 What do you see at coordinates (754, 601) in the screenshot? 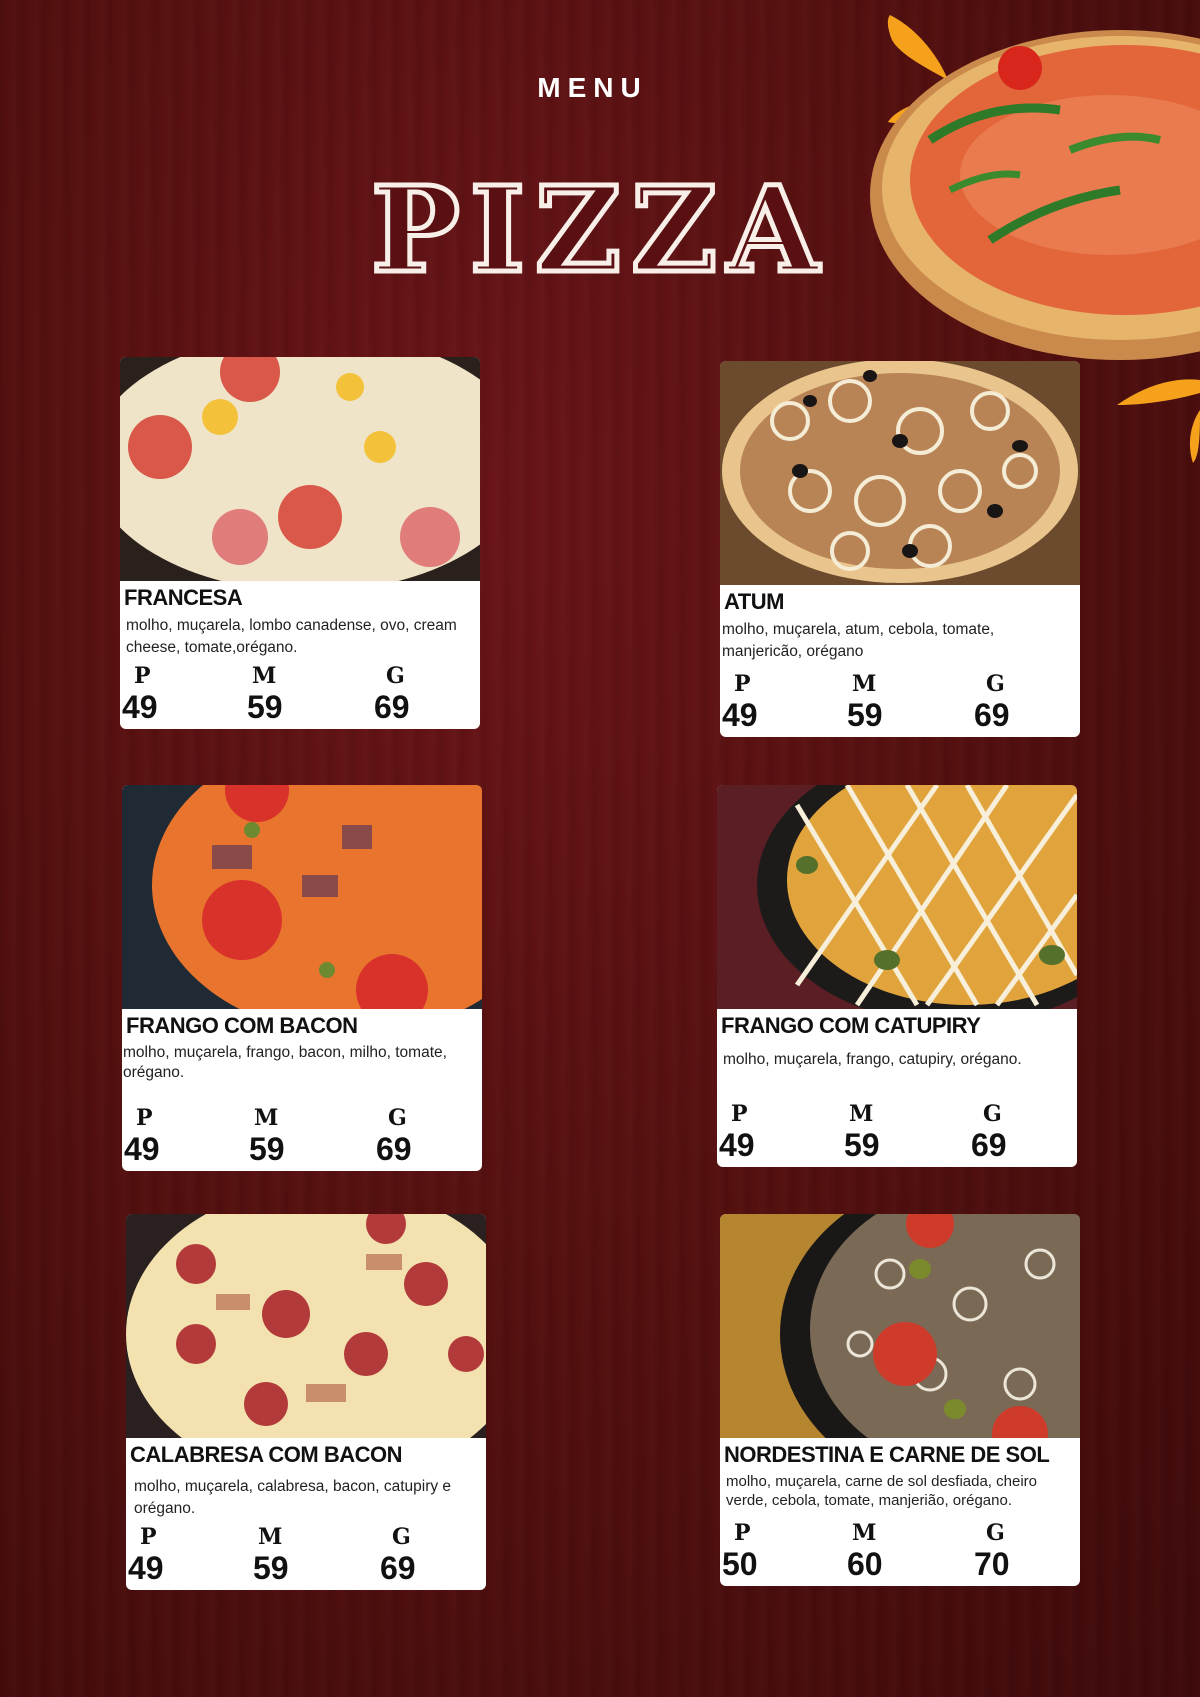
I see `item-name: ATUM` at bounding box center [754, 601].